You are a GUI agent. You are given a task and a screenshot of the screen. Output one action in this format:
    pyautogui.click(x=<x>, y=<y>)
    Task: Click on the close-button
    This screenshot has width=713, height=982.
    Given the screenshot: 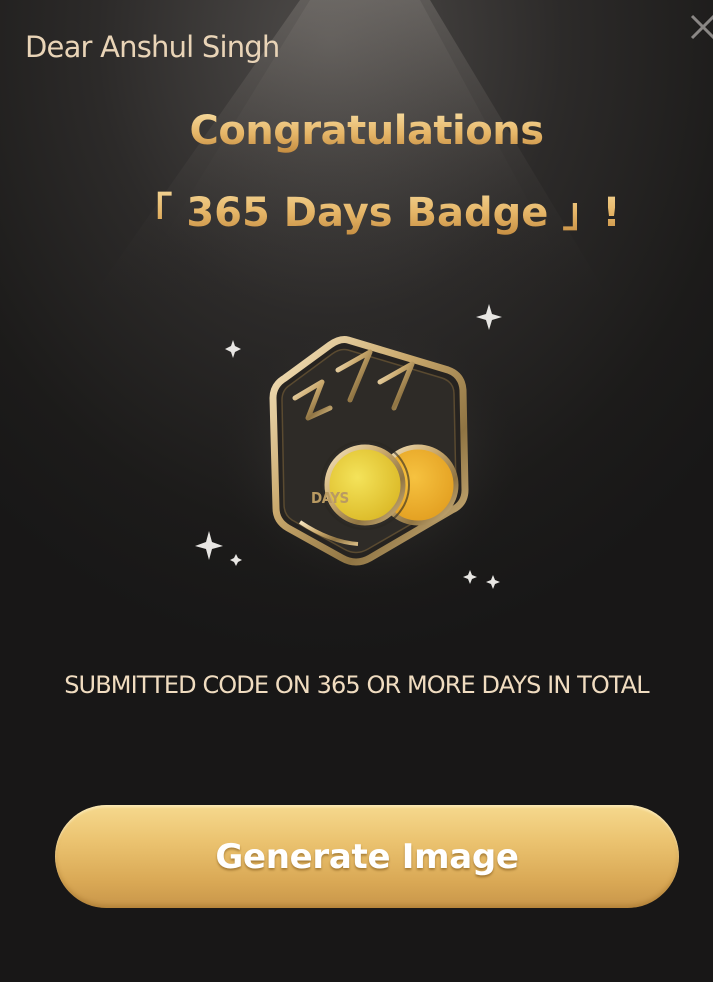 What is the action you would take?
    pyautogui.click(x=700, y=27)
    